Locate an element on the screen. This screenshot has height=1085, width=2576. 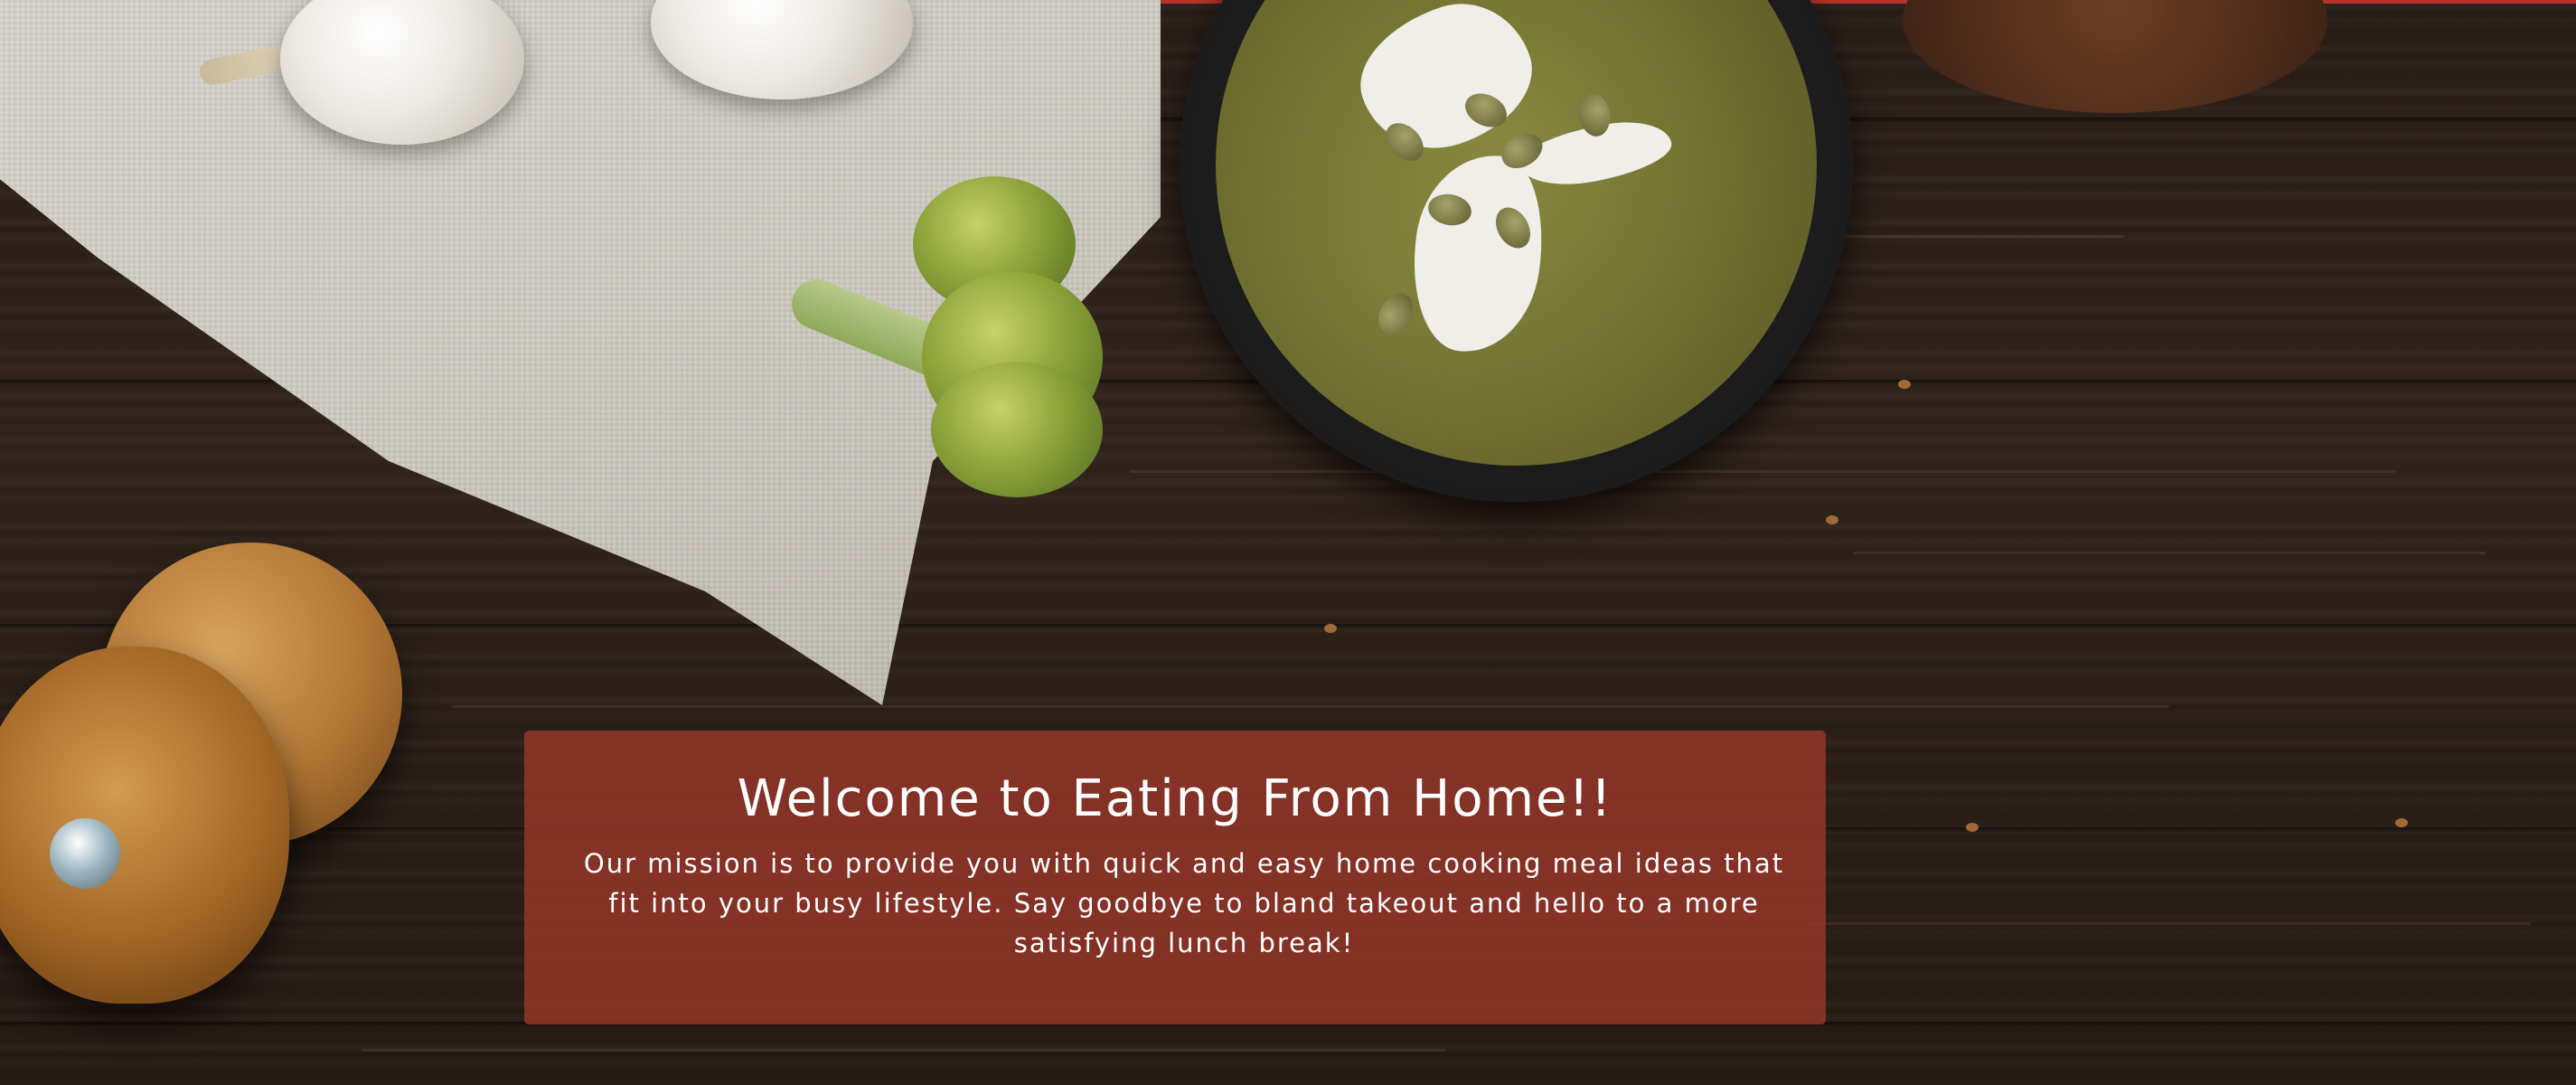
welcome-heading: Welcome to Eating From Home!! is located at coordinates (1175, 798).